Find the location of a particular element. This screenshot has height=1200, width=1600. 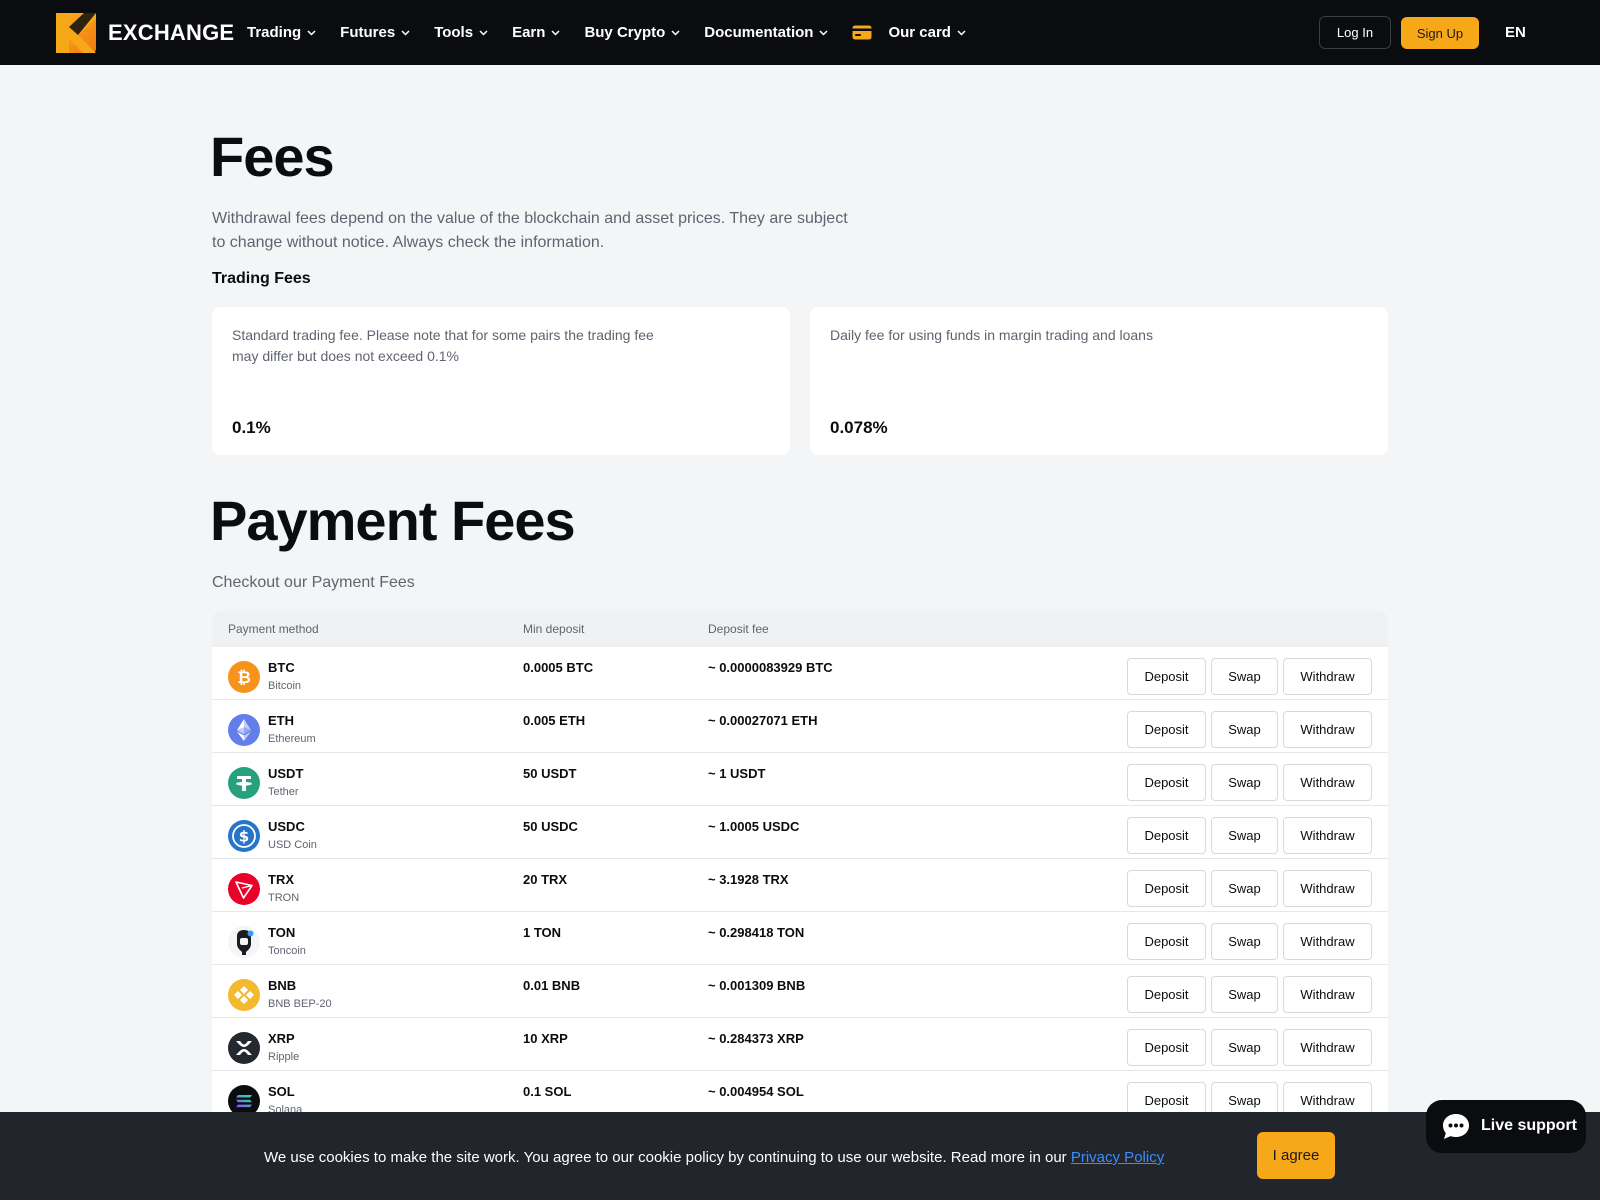

coin-name: Toncoin is located at coordinates (287, 951).